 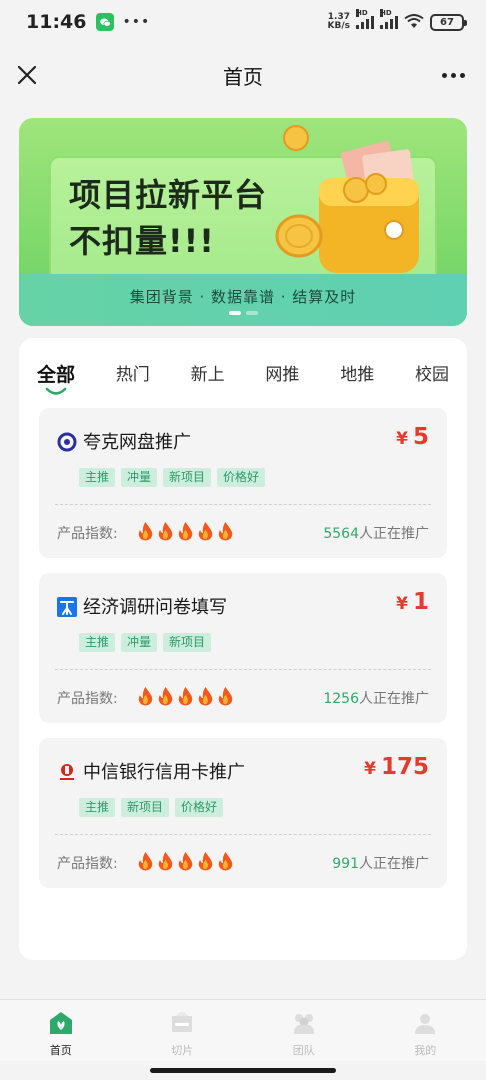 I want to click on tabbar-label: 团队, so click(x=303, y=1050).